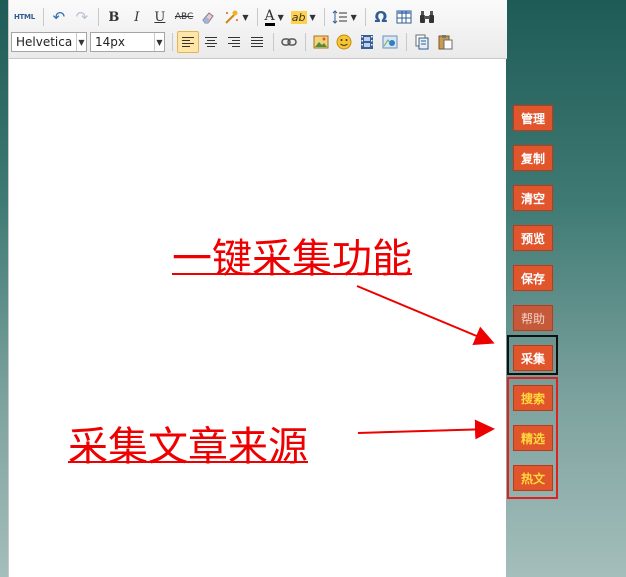 The image size is (626, 577). I want to click on link-icon, so click(289, 42).